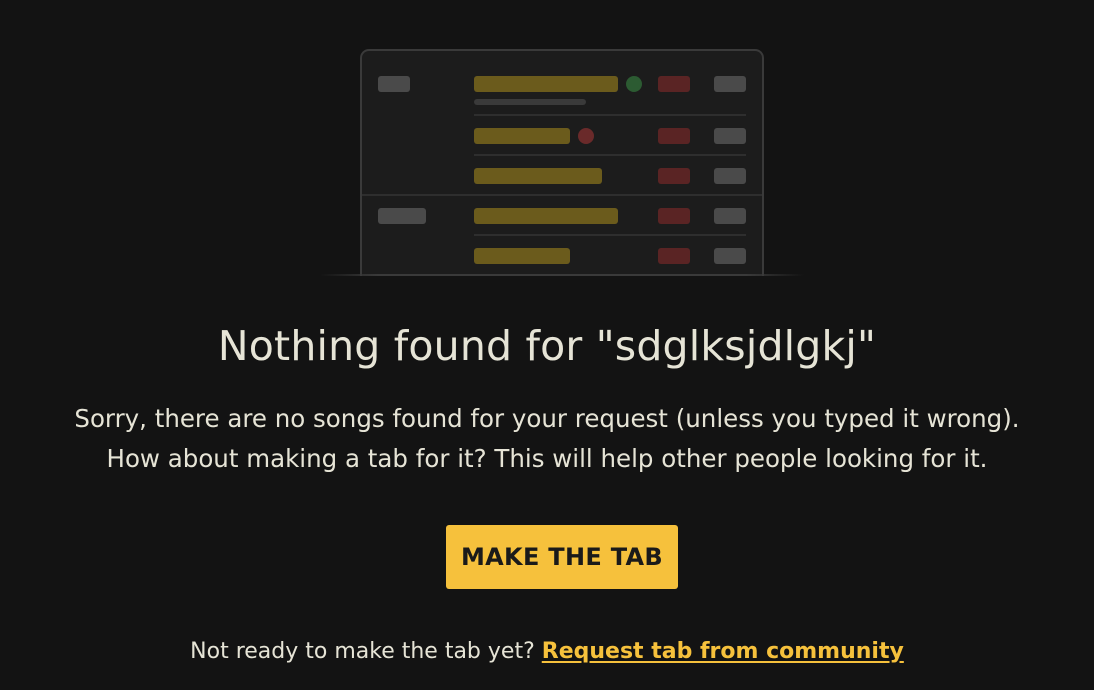 Image resolution: width=1094 pixels, height=690 pixels. I want to click on footer-prompt-text: Not ready to make the tab yet?, so click(362, 651).